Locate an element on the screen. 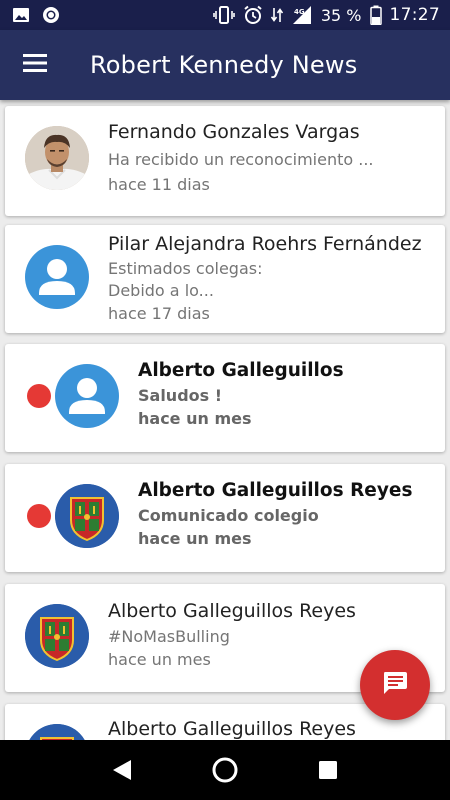 This screenshot has height=800, width=450. message-preview-line1: Estimados colegas: is located at coordinates (185, 268).